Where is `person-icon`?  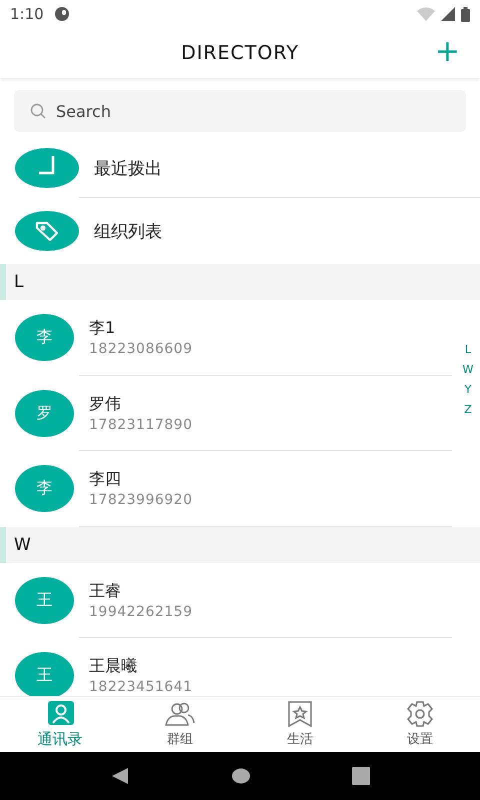 person-icon is located at coordinates (60, 713).